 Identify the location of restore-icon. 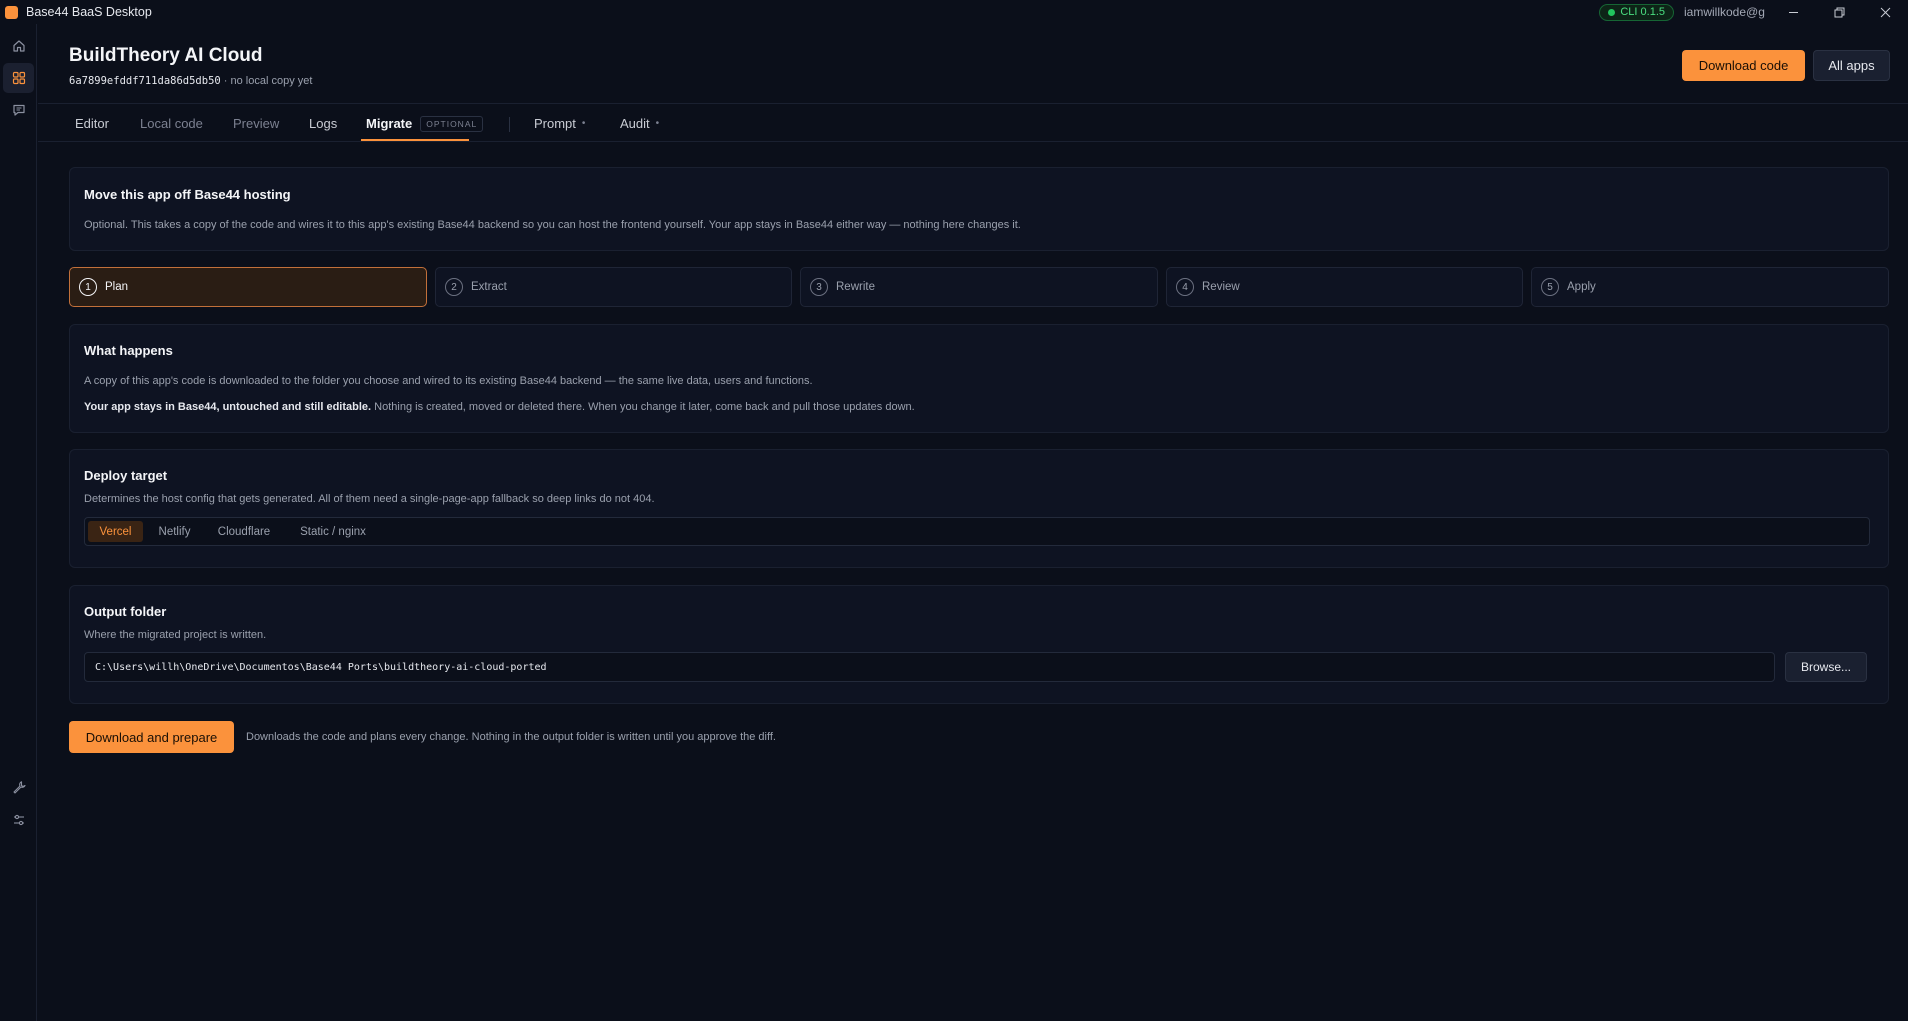
(1839, 12).